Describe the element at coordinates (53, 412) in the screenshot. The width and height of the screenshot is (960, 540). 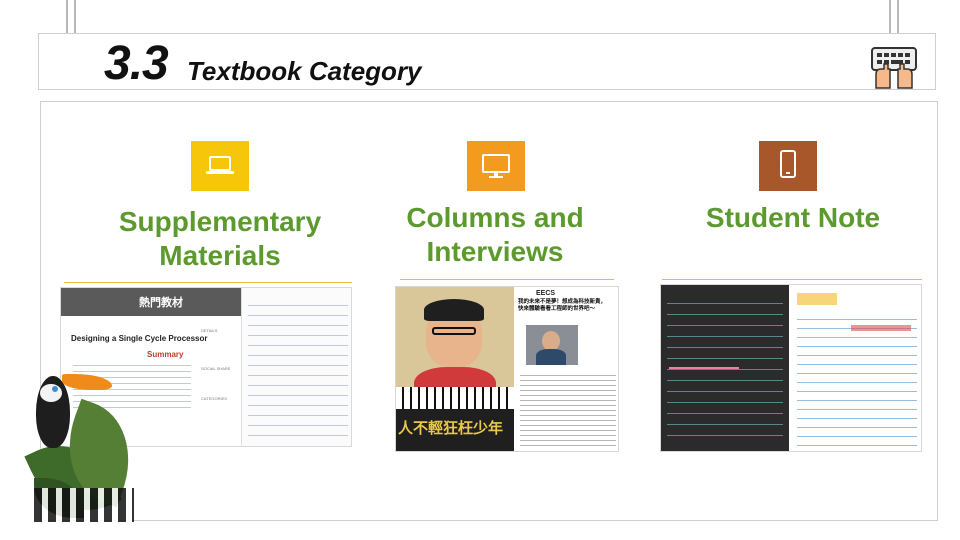
I see `toucan-icon` at that location.